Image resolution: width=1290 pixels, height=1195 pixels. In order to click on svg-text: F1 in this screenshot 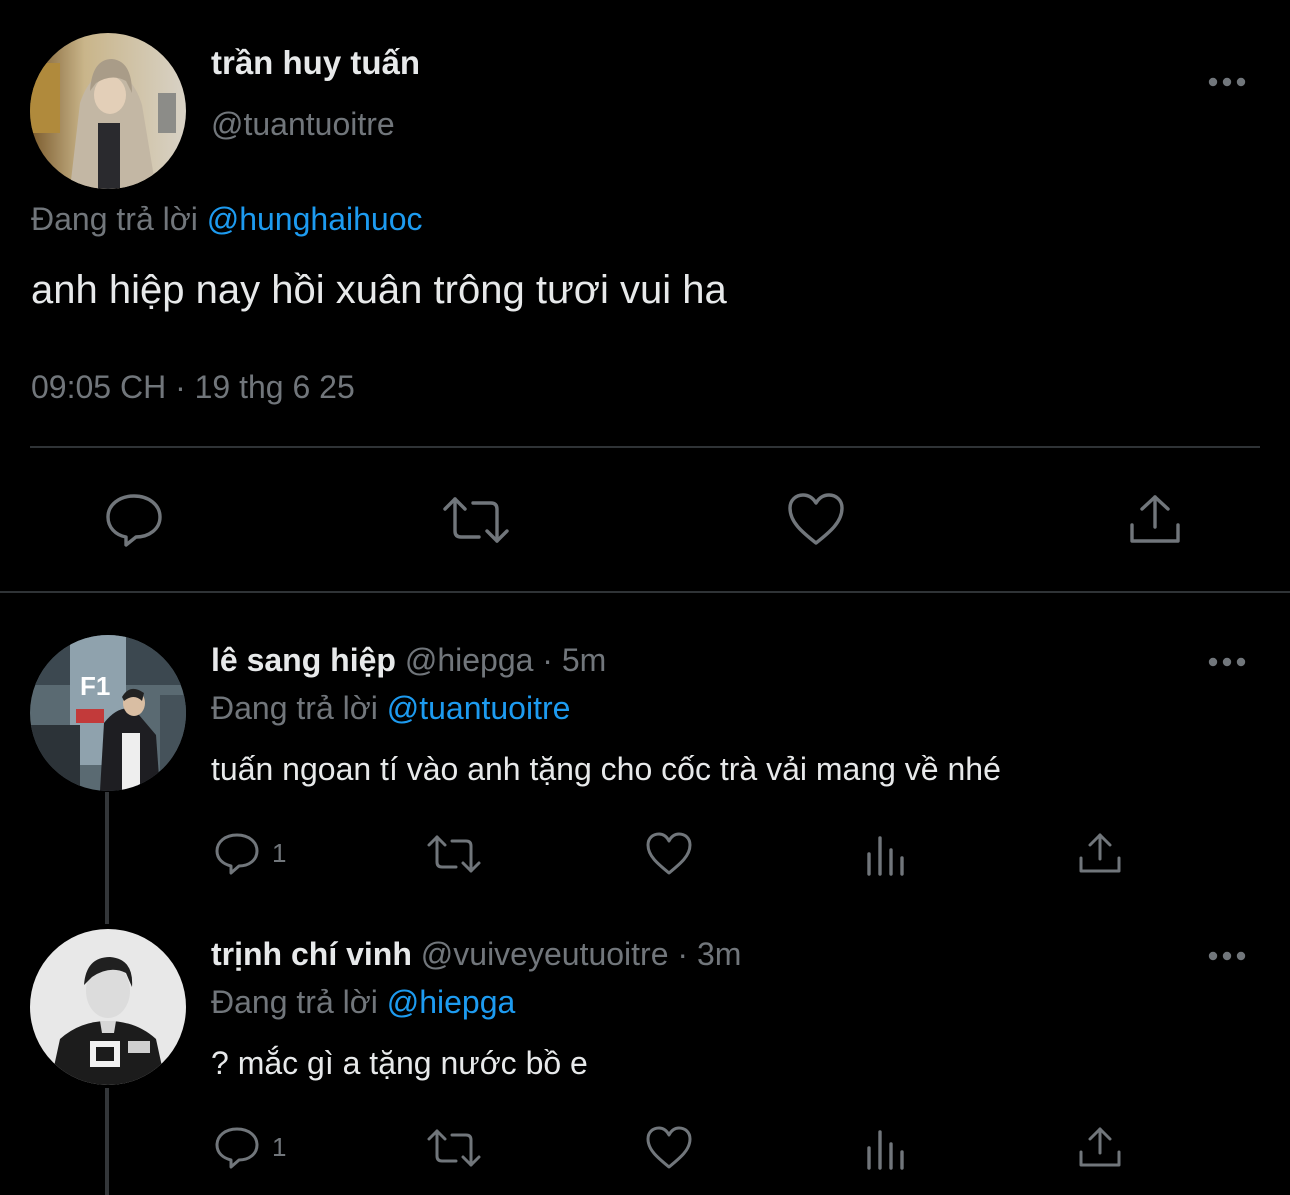, I will do `click(95, 686)`.